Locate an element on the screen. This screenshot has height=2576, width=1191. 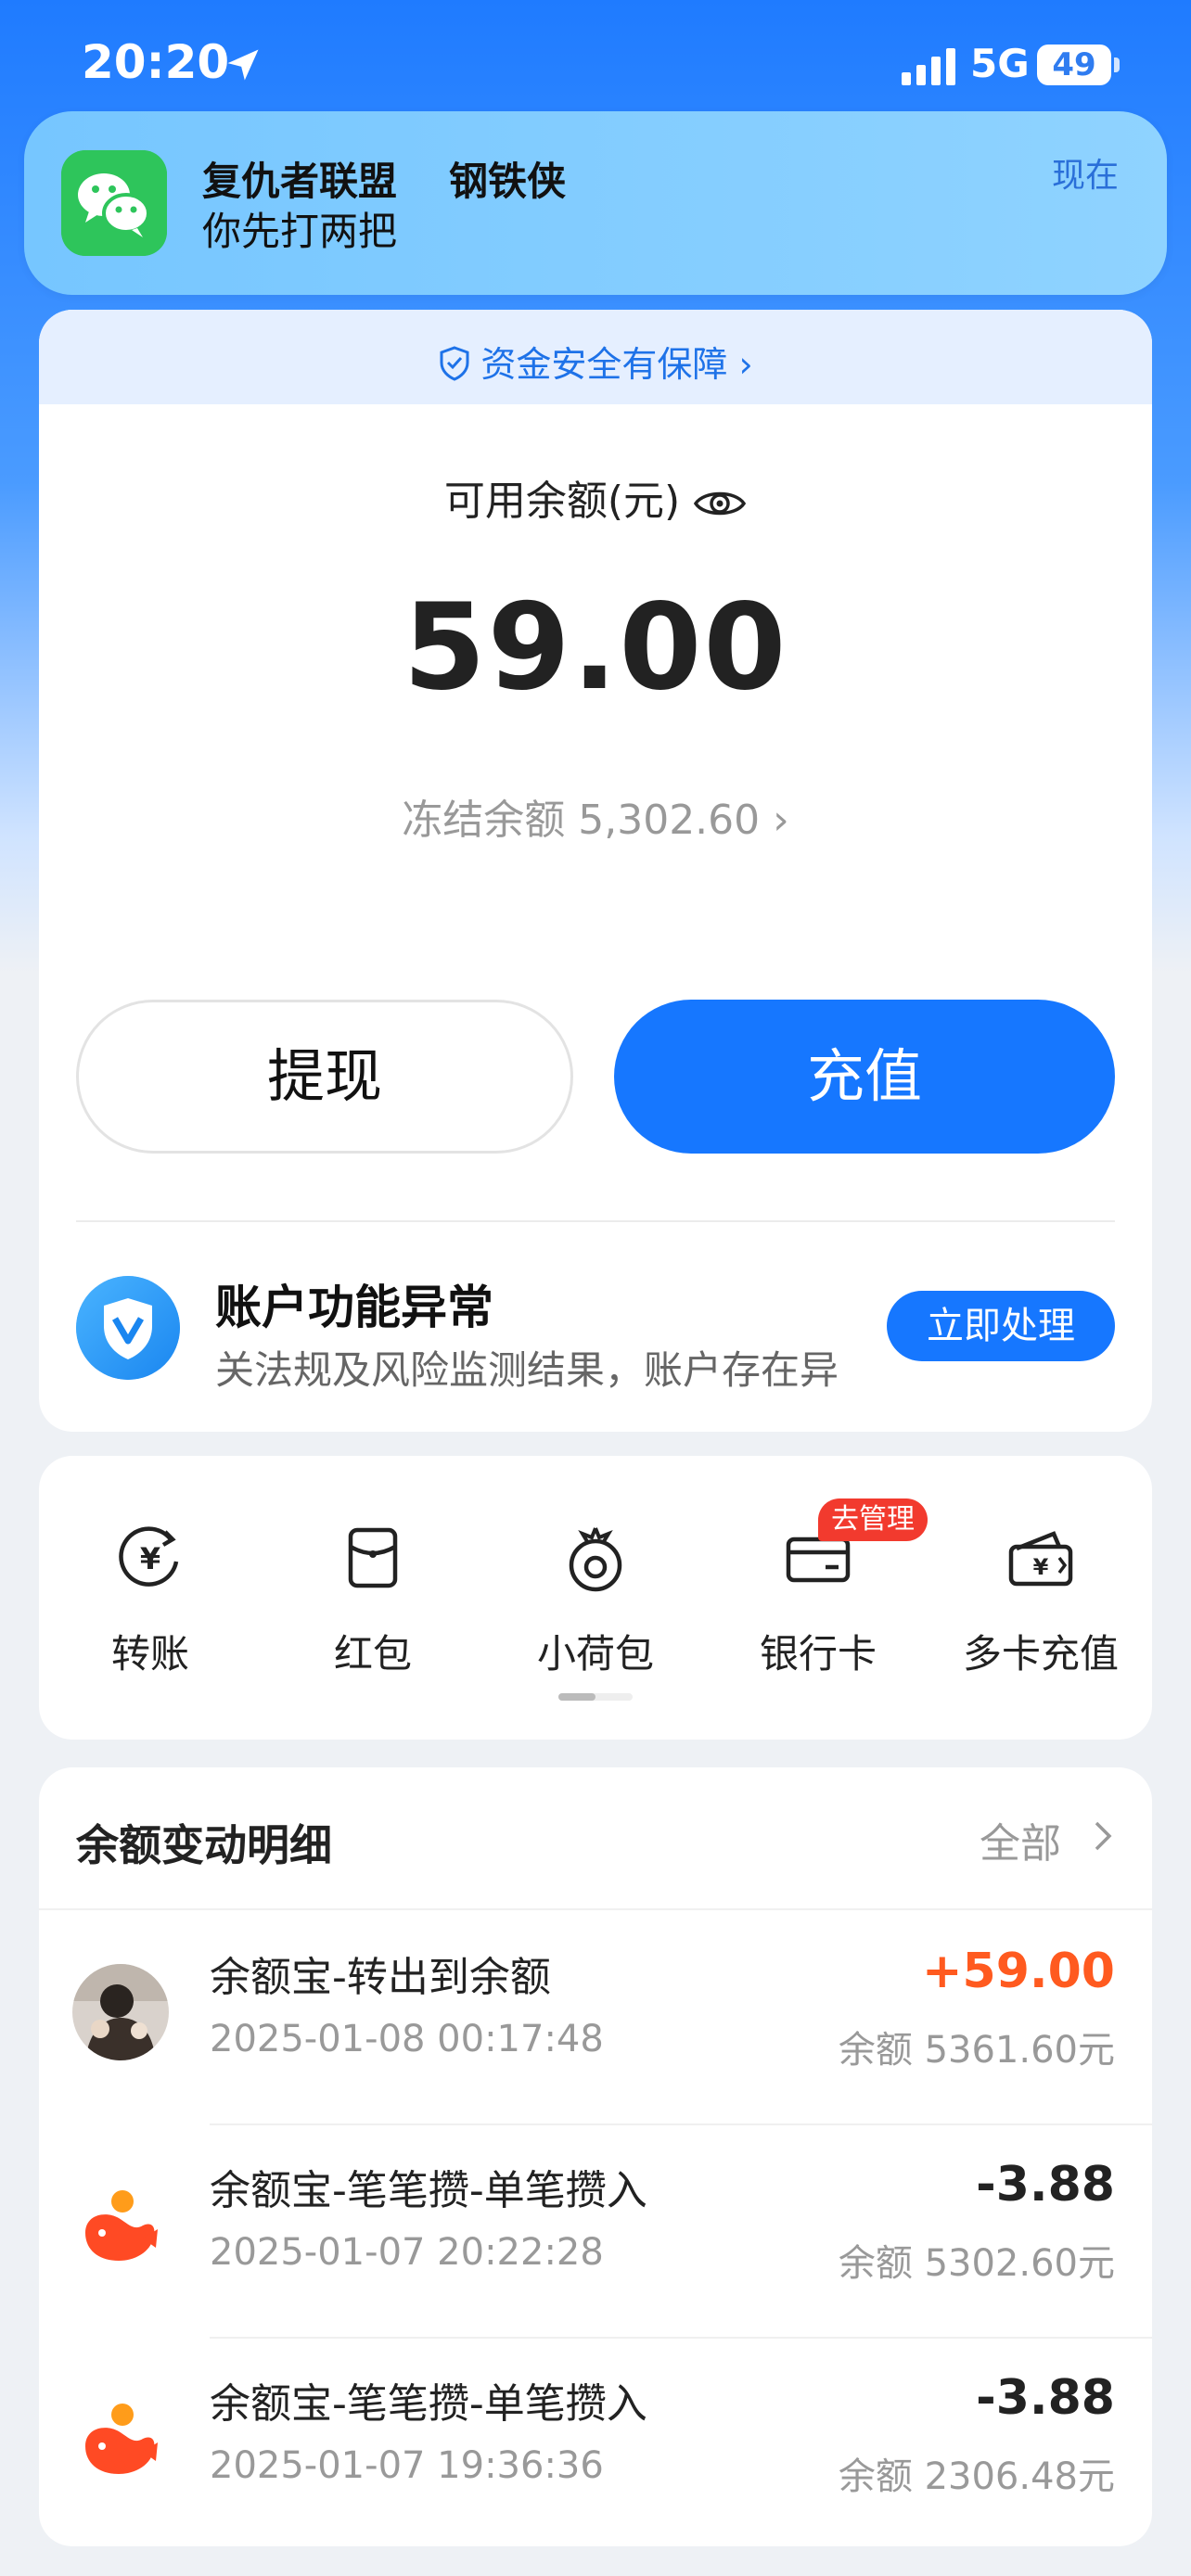
handle-now-button: 立即处理 is located at coordinates (1001, 1326).